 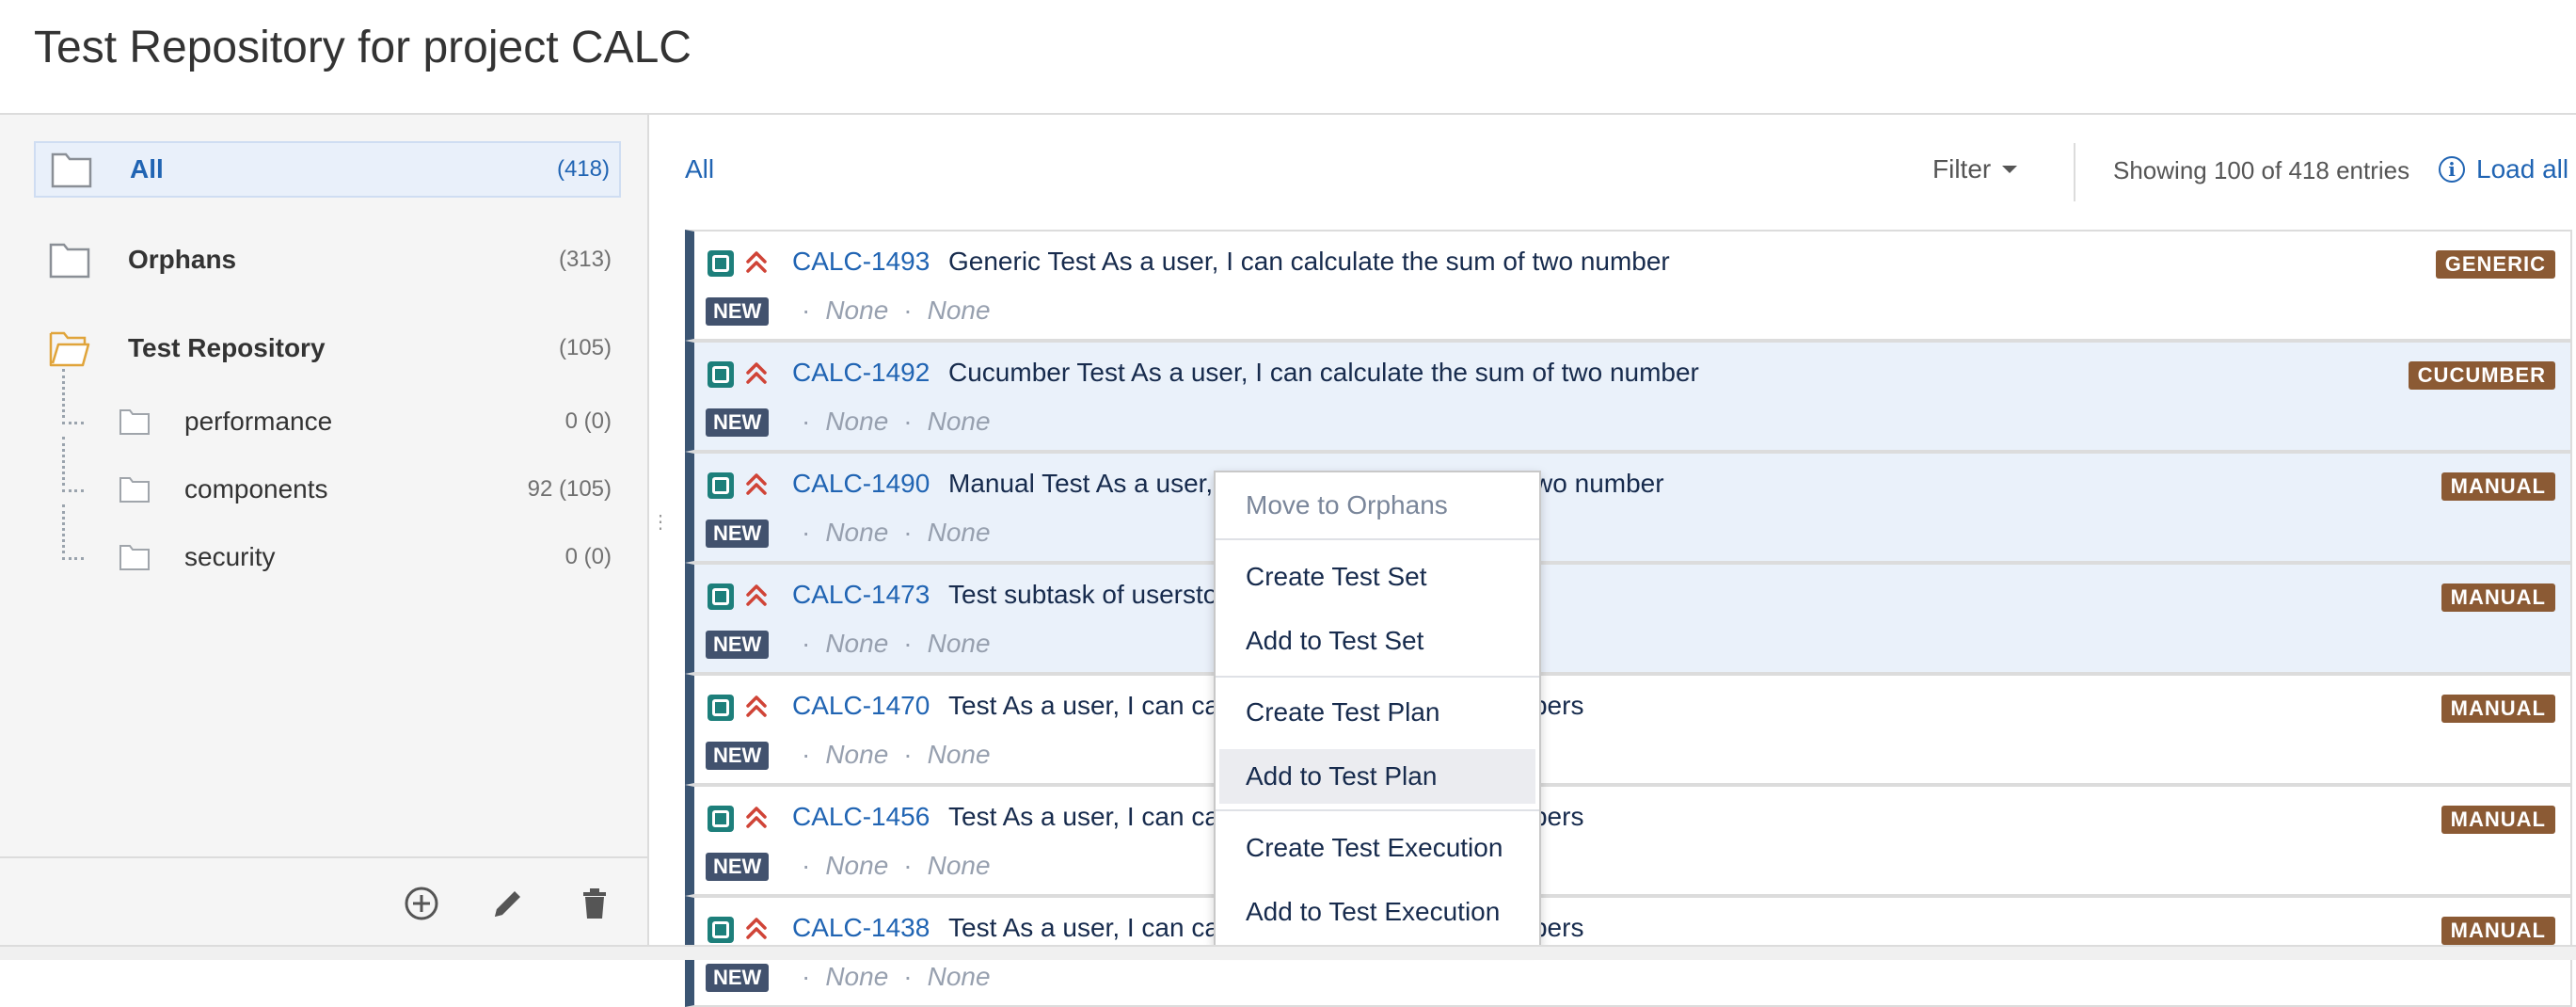 What do you see at coordinates (327, 169) in the screenshot?
I see `folder-all: All (418)` at bounding box center [327, 169].